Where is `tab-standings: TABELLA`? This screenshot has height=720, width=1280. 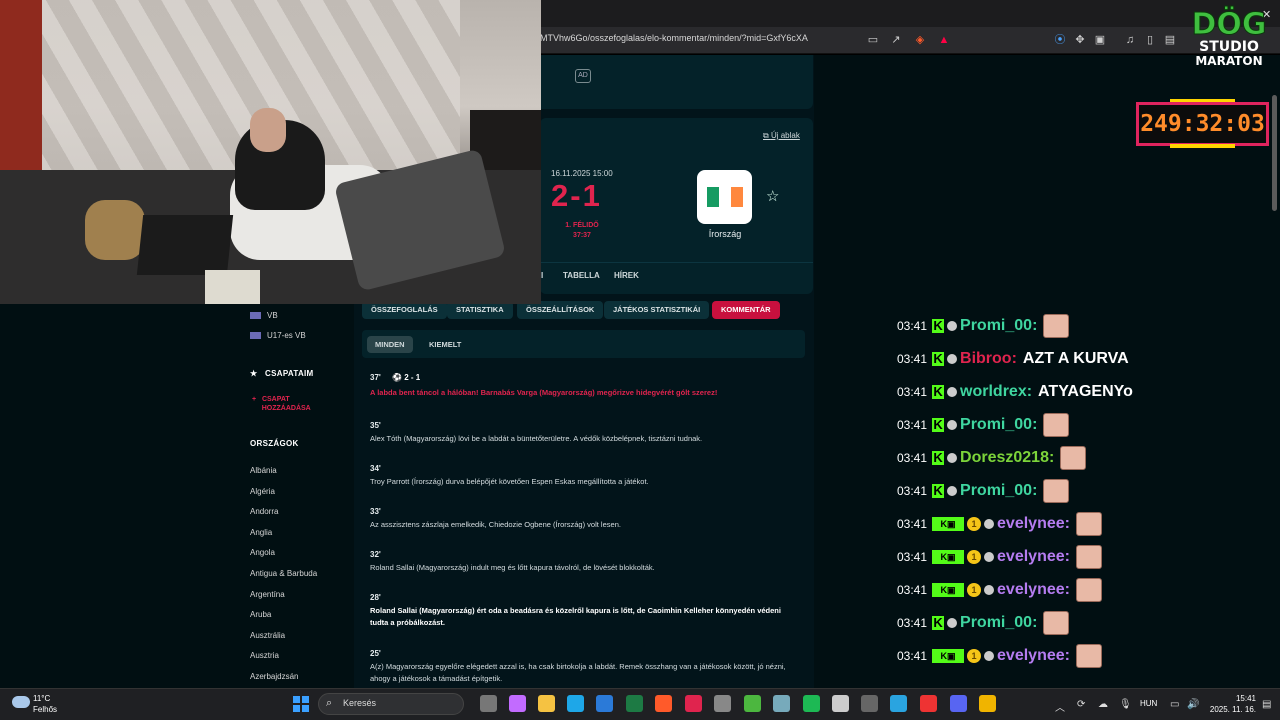 tab-standings: TABELLA is located at coordinates (581, 275).